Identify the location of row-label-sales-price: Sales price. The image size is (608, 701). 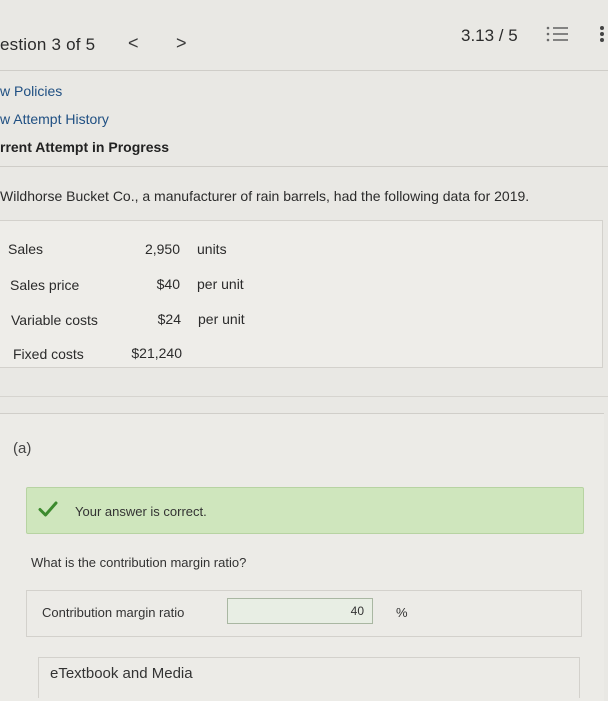
(45, 285).